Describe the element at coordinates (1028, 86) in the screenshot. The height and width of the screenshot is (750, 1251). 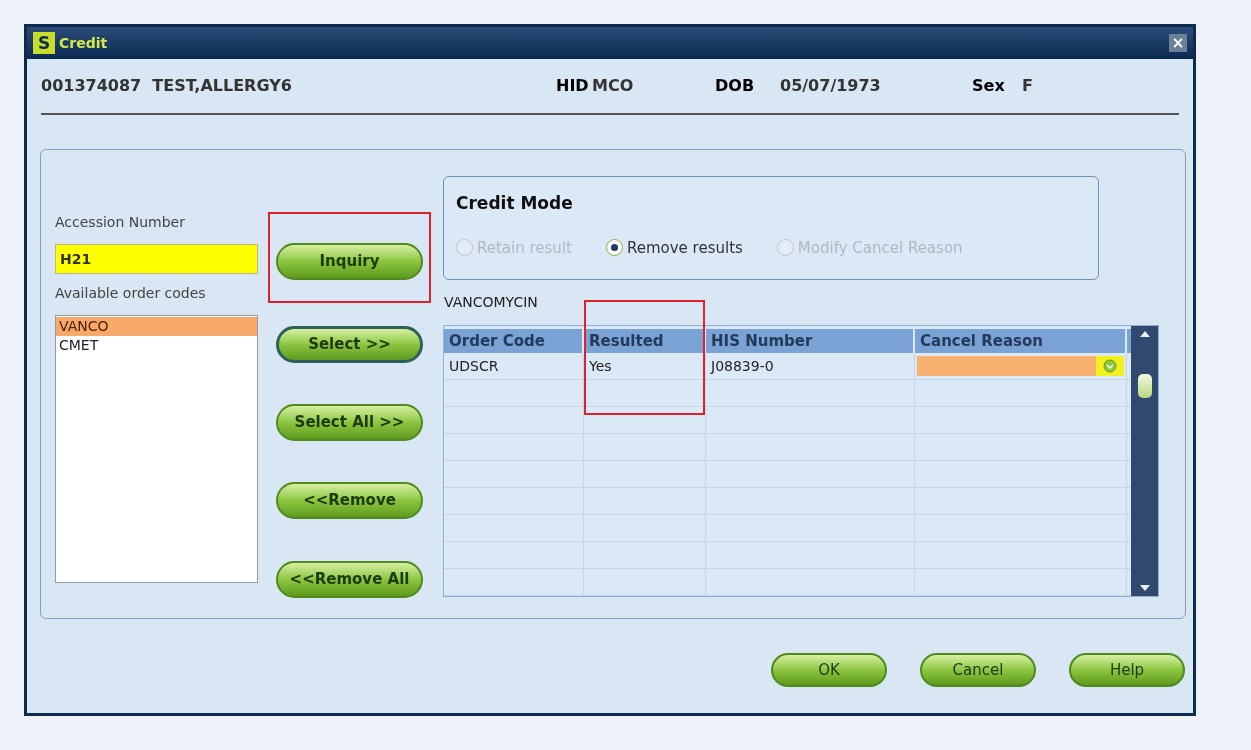
I see `field-value: F` at that location.